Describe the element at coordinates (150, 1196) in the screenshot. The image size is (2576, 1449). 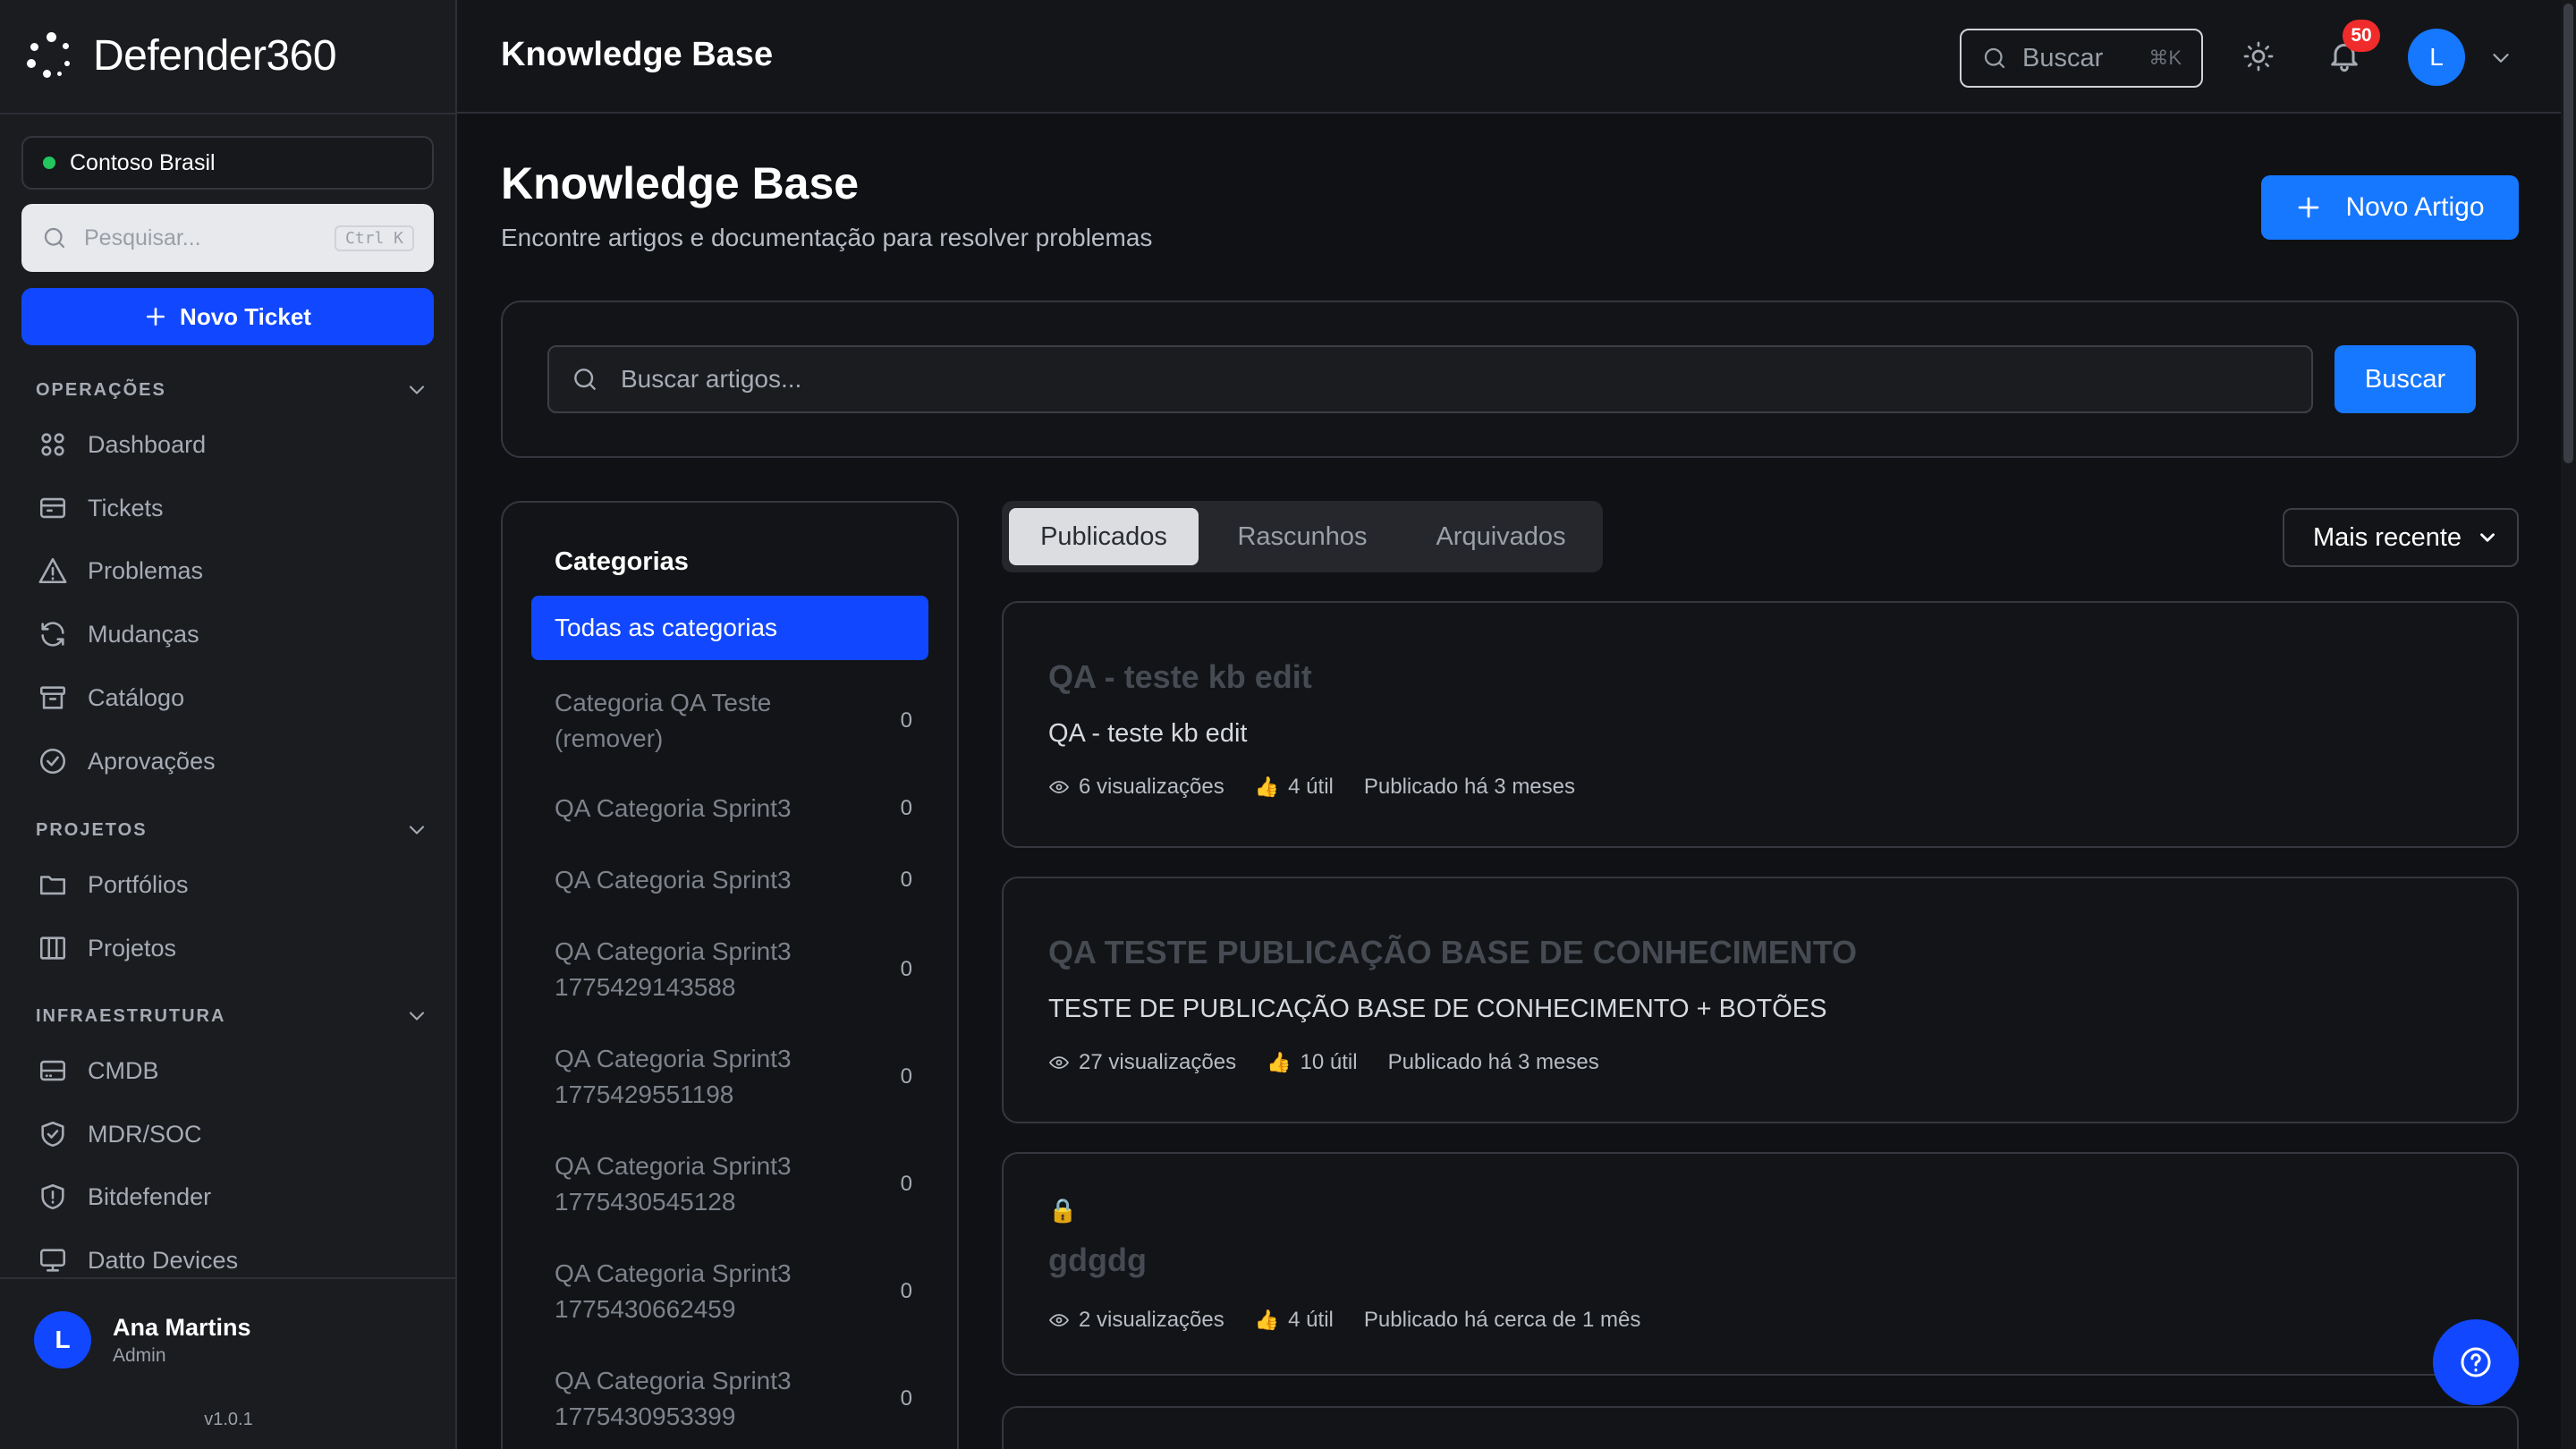
I see `sidebar-item-label: Bitdefender` at that location.